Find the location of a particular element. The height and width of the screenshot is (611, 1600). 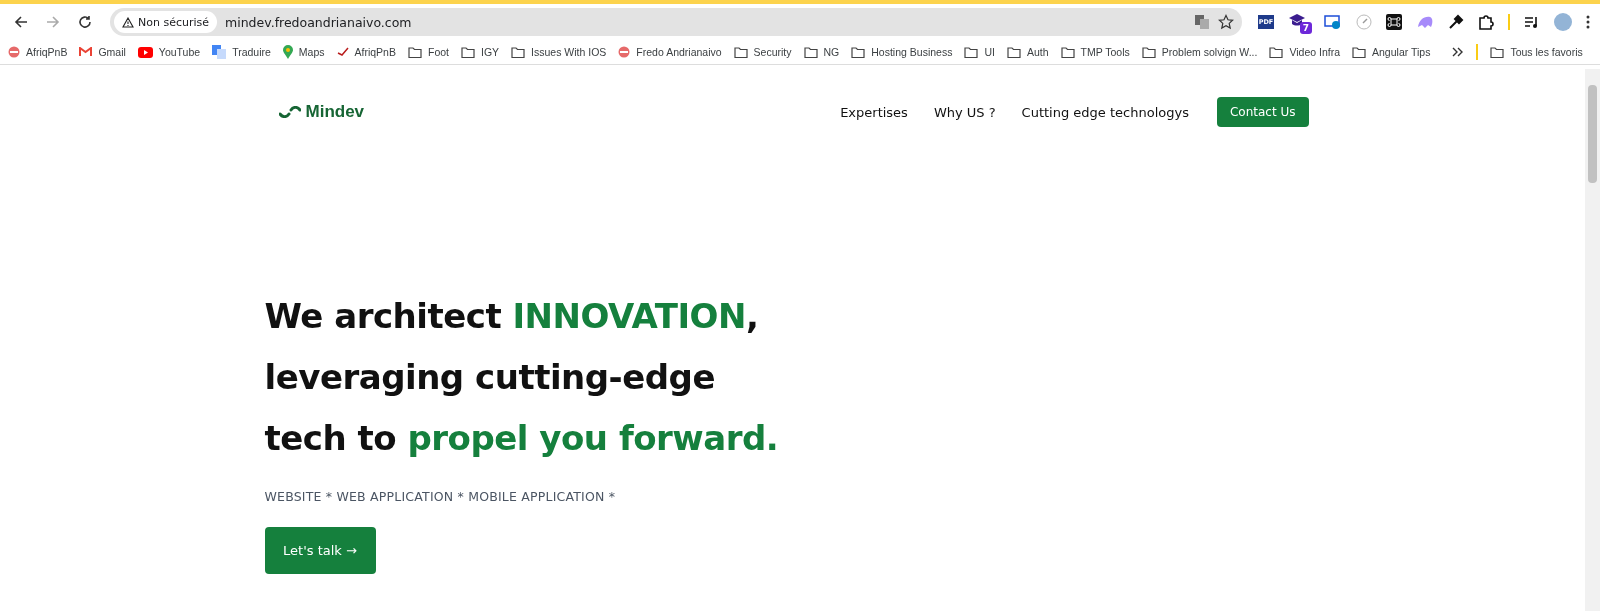

bookmark-item: Gmail is located at coordinates (102, 52).